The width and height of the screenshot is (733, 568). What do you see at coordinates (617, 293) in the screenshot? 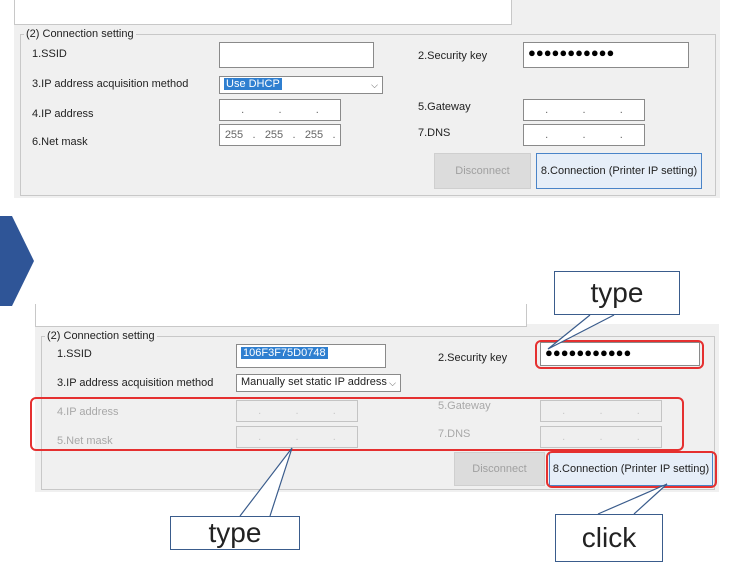
I see `type-callout-top: type` at bounding box center [617, 293].